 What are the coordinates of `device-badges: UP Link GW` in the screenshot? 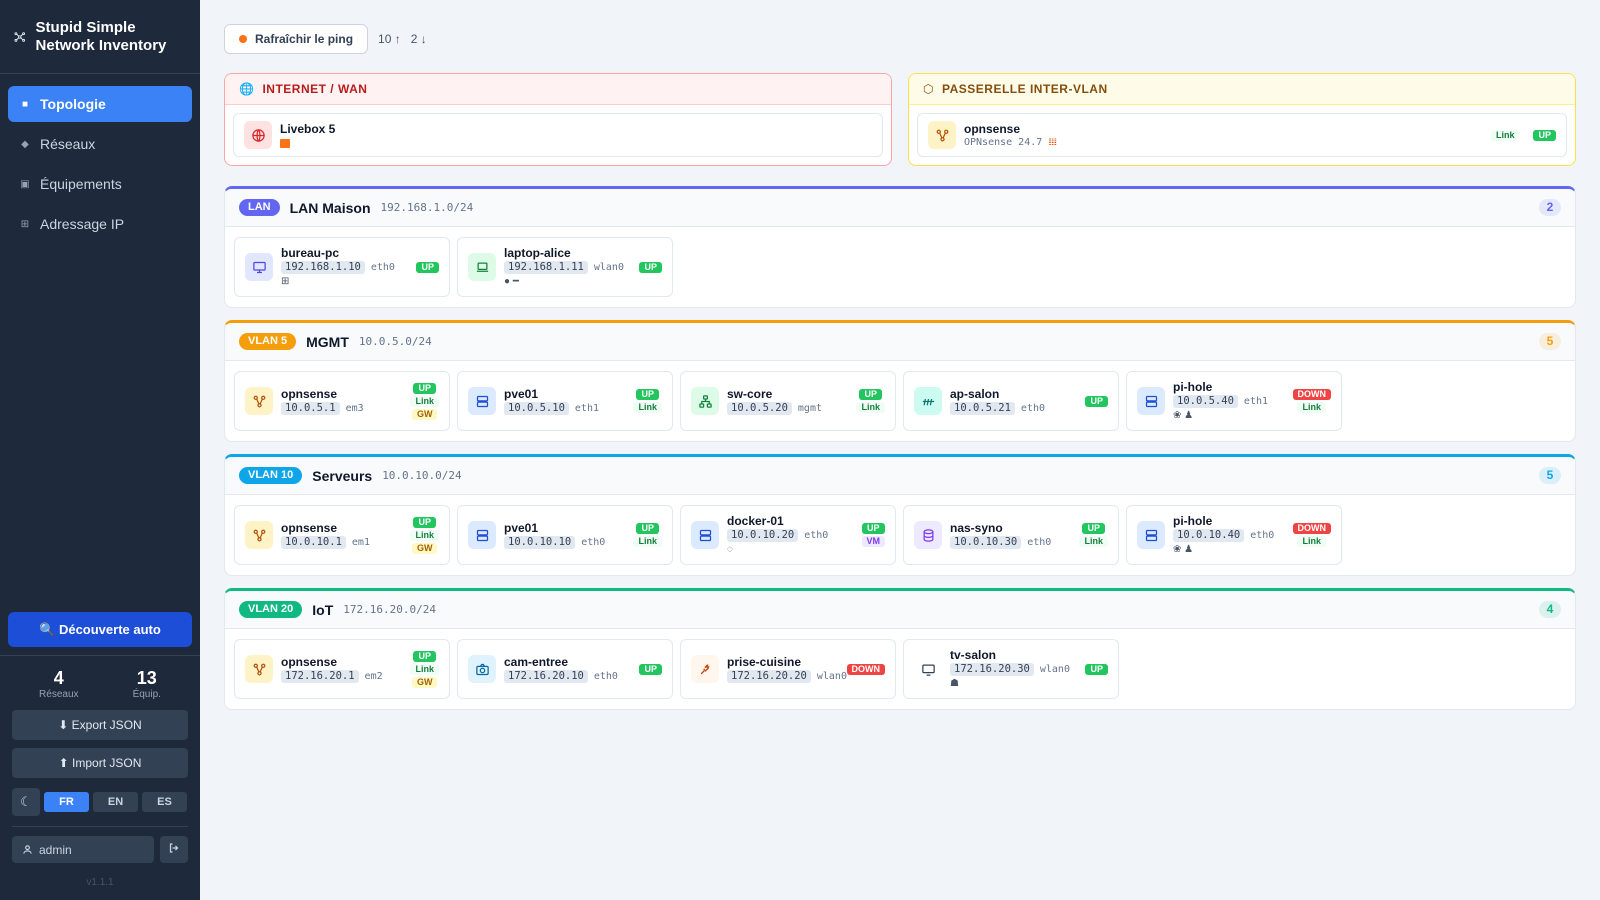 It's located at (424, 535).